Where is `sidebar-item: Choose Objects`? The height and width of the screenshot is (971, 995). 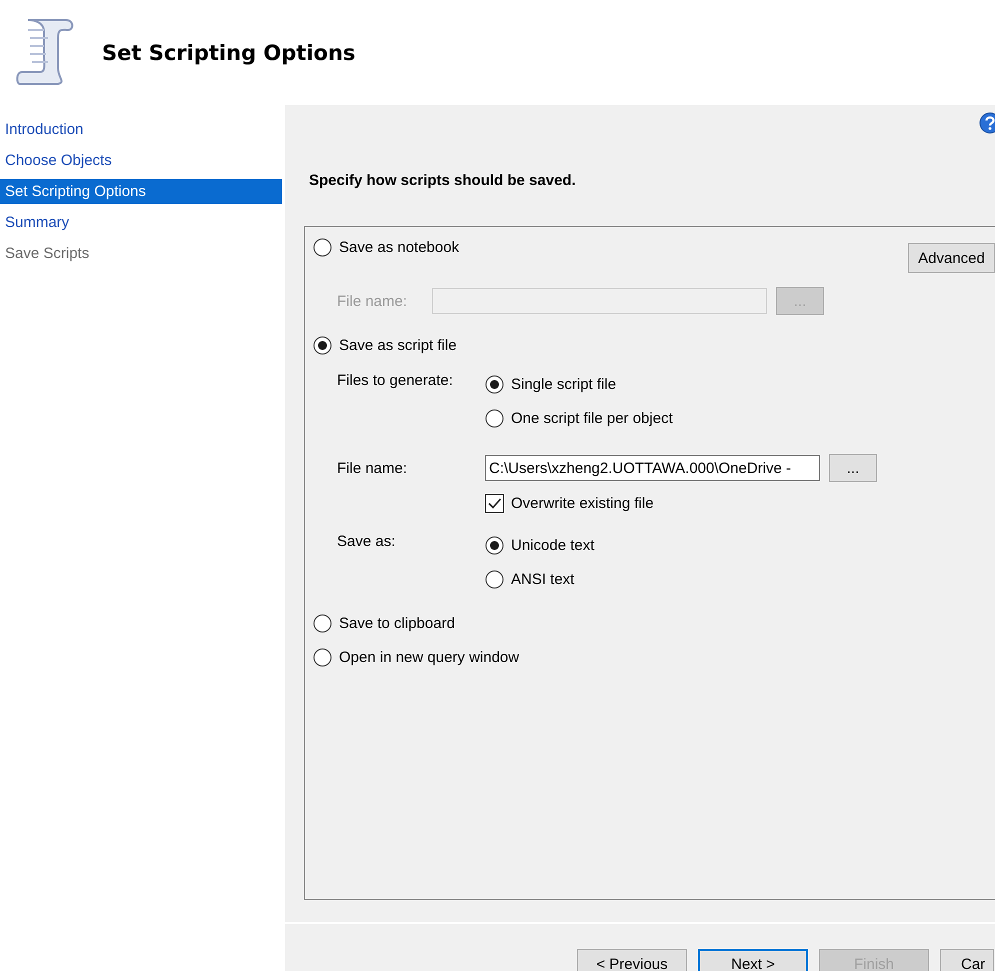 sidebar-item: Choose Objects is located at coordinates (141, 160).